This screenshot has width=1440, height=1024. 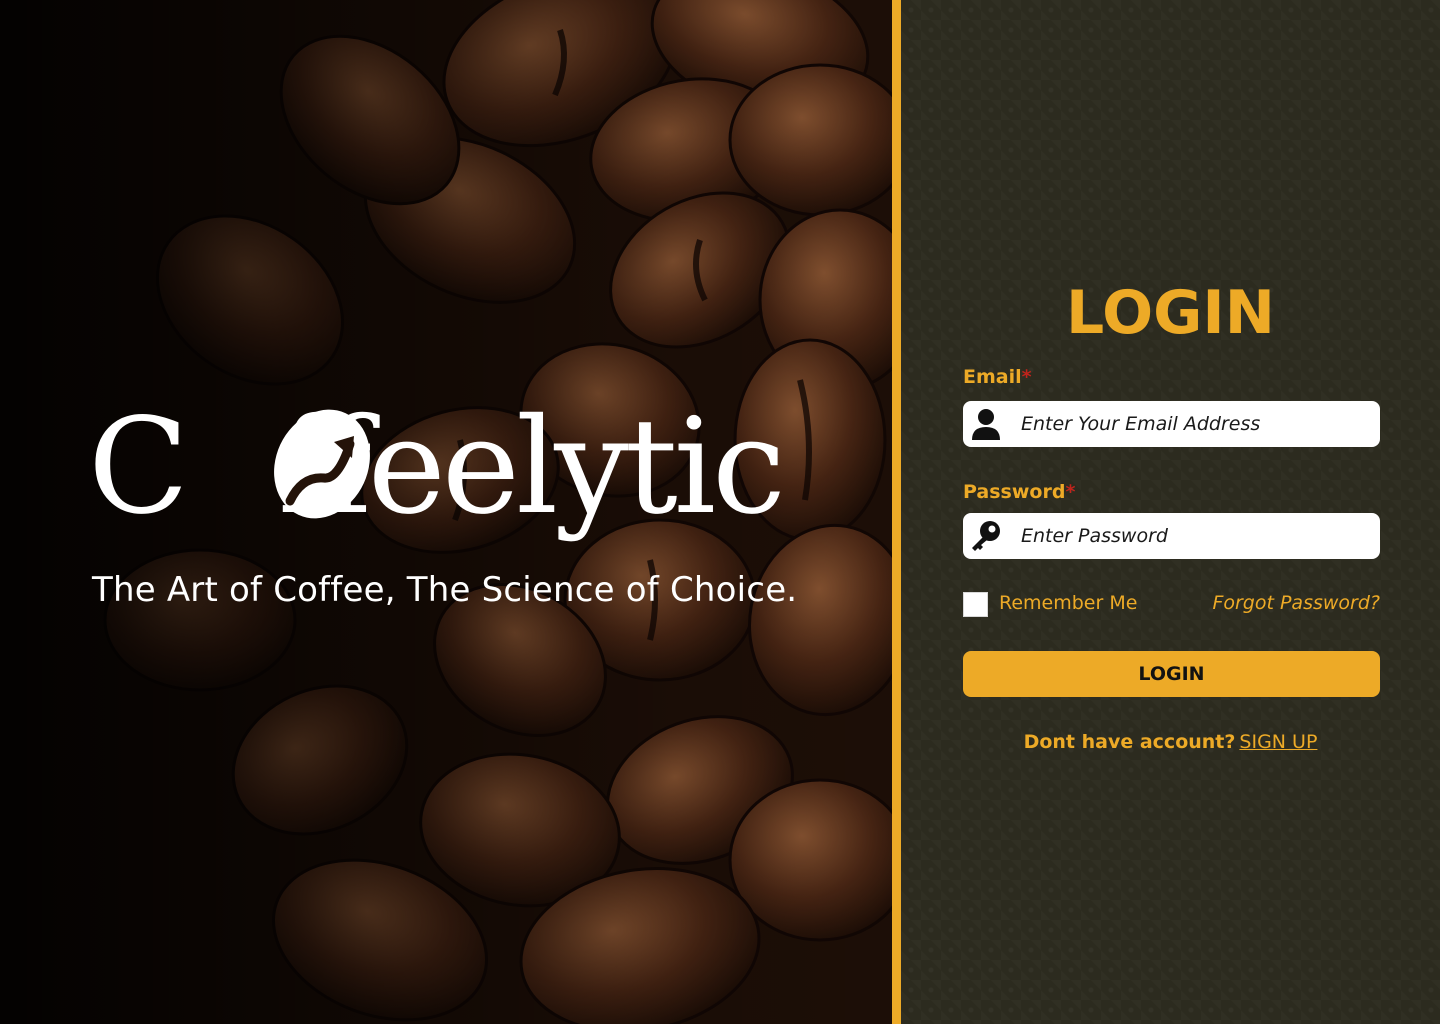 What do you see at coordinates (986, 424) in the screenshot?
I see `user-icon` at bounding box center [986, 424].